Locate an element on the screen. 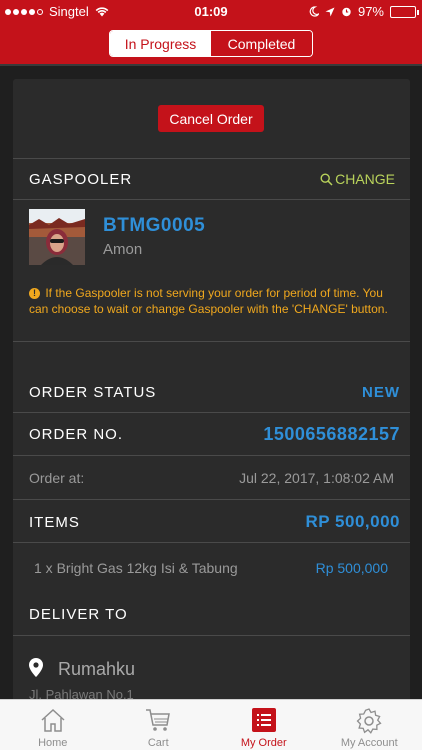 This screenshot has width=422, height=750. order-at-value: Jul 22, 2017, 1:08:02 AM is located at coordinates (316, 478).